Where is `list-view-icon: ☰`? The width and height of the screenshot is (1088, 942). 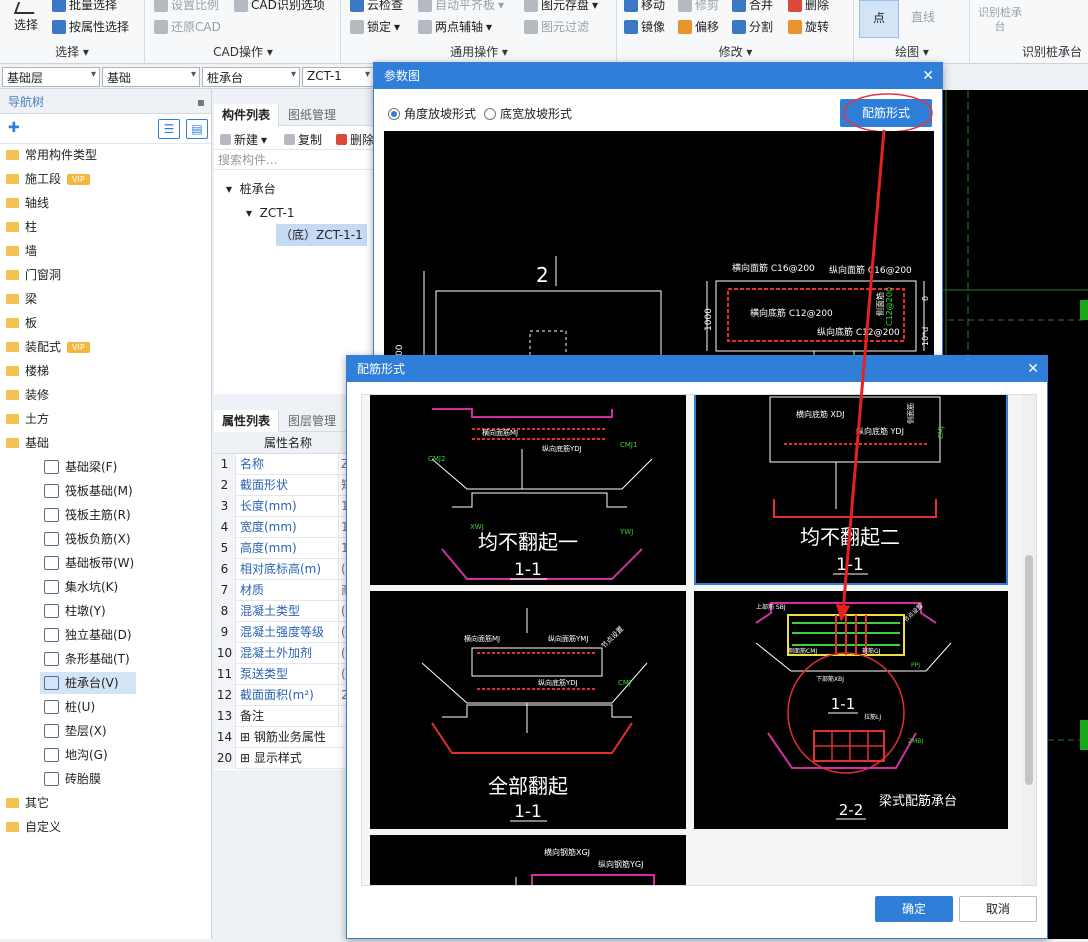 list-view-icon: ☰ is located at coordinates (169, 129).